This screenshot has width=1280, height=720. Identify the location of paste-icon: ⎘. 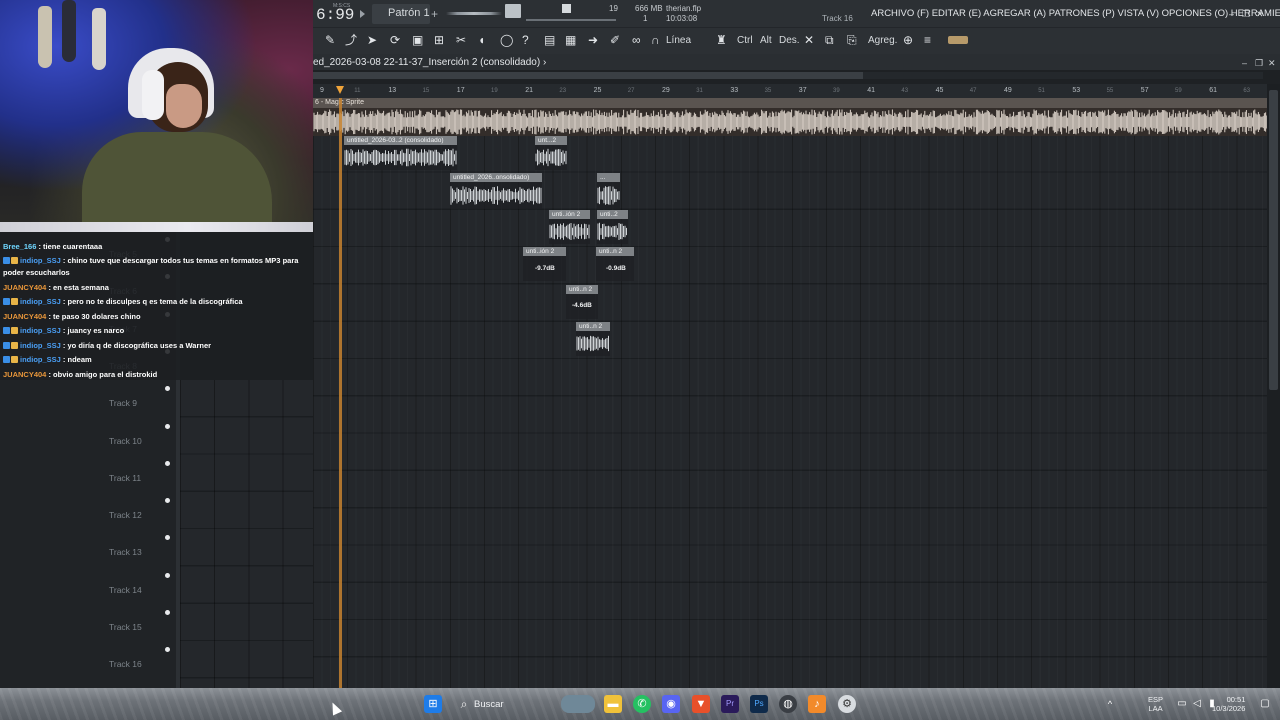
(852, 40).